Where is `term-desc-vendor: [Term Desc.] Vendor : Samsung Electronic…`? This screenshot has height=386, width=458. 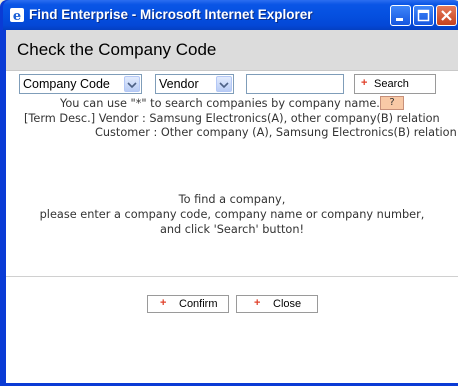
term-desc-vendor: [Term Desc.] Vendor : Samsung Electronic… is located at coordinates (232, 118).